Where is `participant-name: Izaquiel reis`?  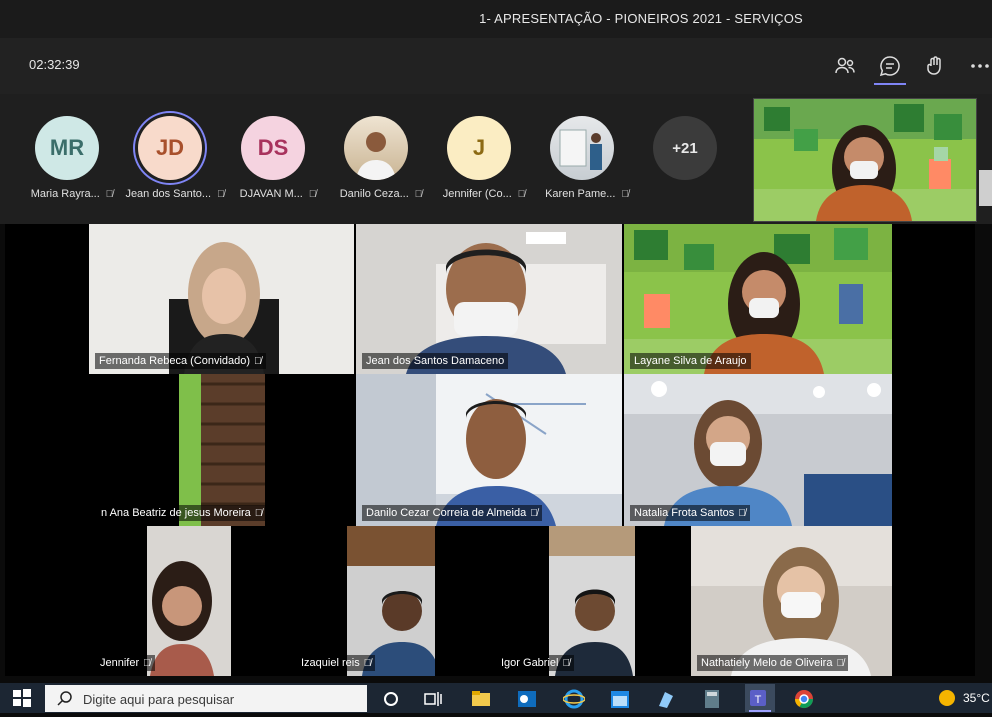
participant-name: Izaquiel reis is located at coordinates (330, 663).